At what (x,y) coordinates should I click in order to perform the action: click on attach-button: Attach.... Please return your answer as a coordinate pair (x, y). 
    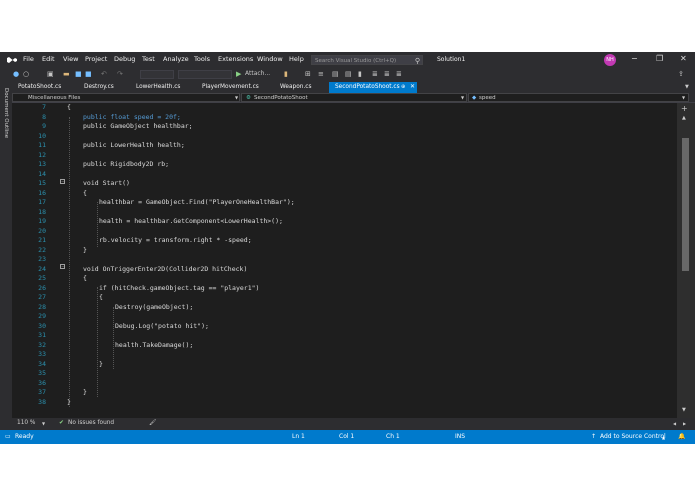
    Looking at the image, I should click on (257, 73).